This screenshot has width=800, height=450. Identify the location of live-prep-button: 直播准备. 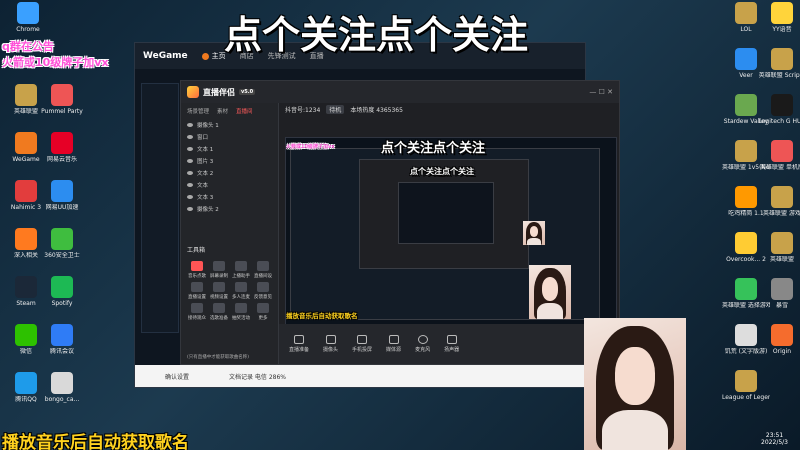
(299, 344).